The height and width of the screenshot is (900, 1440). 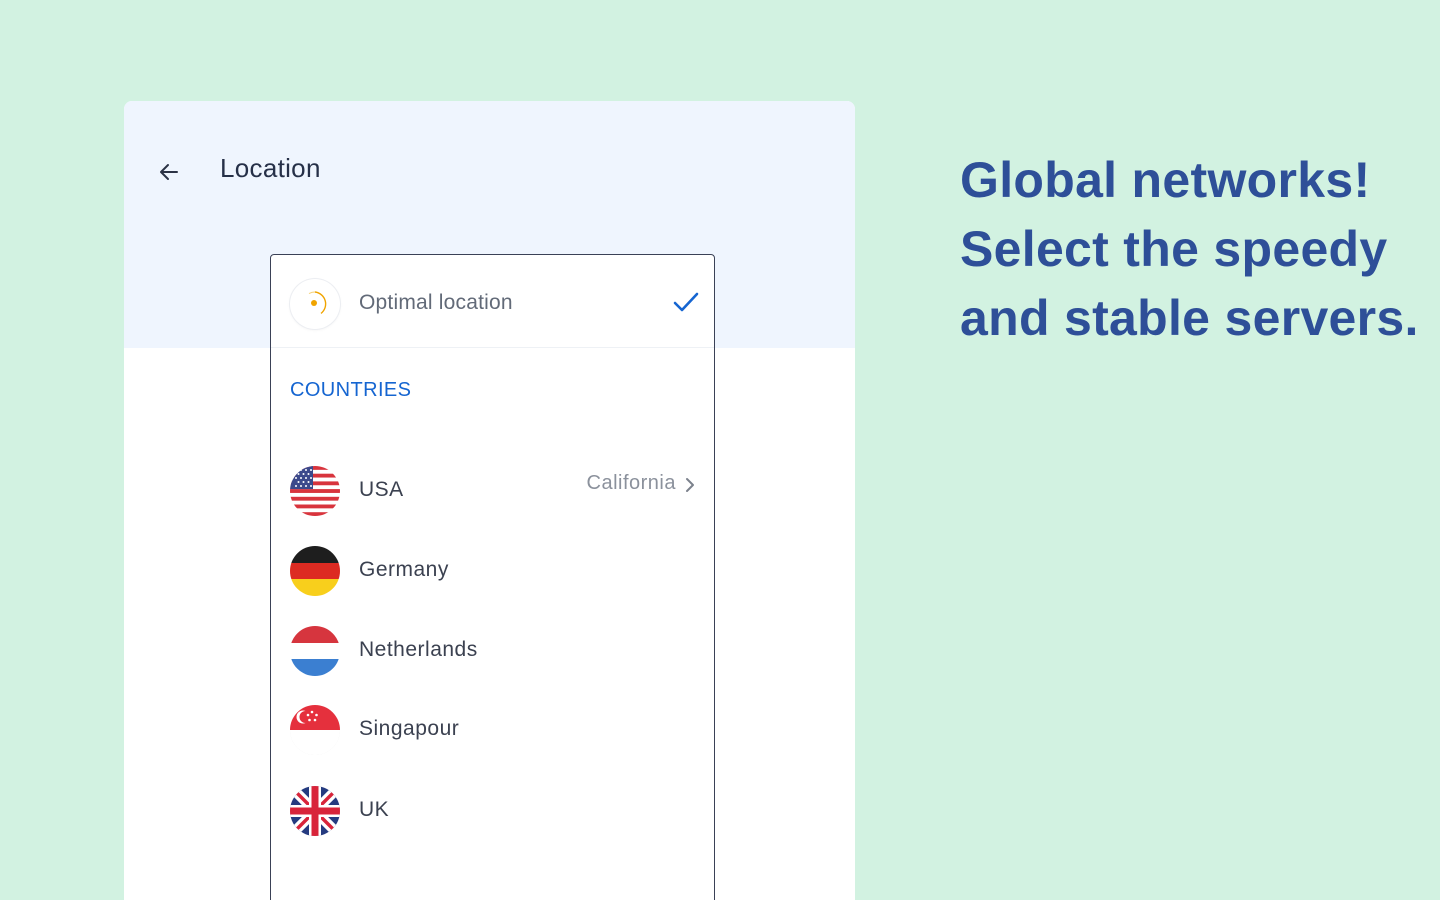 I want to click on country-row-usa: USA California, so click(x=492, y=491).